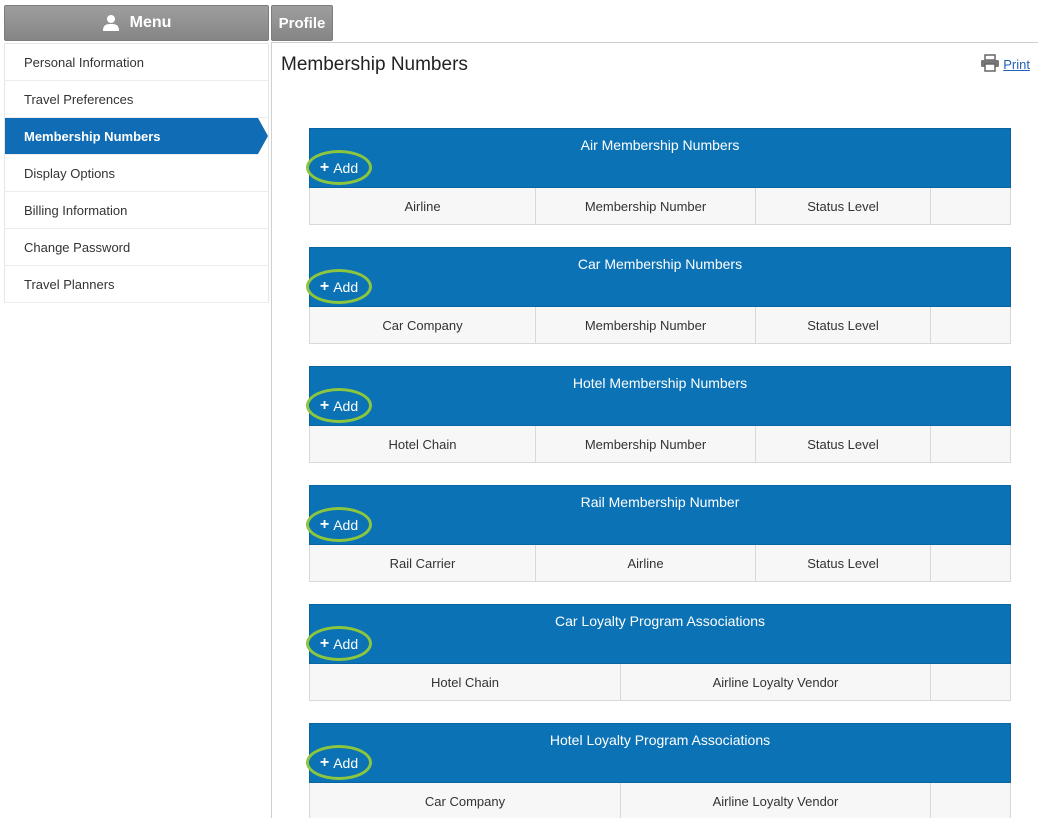 The height and width of the screenshot is (818, 1038). Describe the element at coordinates (658, 753) in the screenshot. I see `section-header: Hotel Loyalty Program Associations + Add` at that location.